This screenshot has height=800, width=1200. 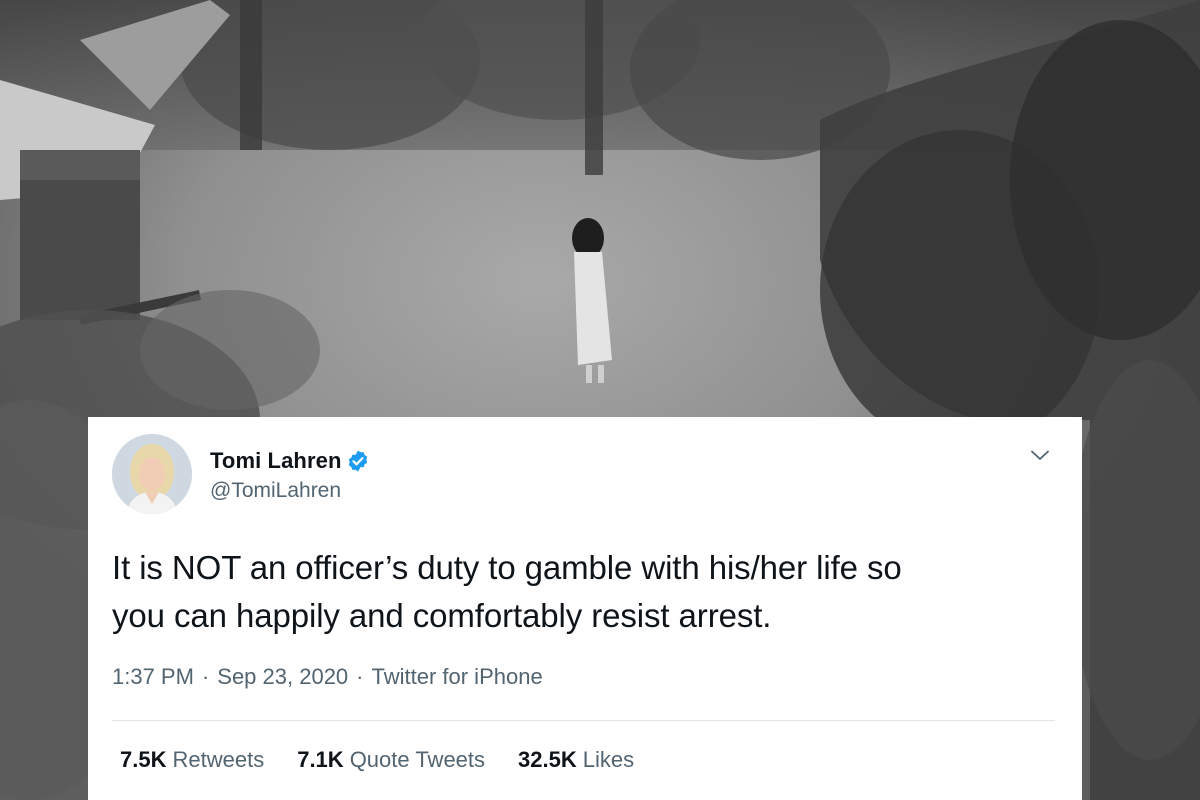 I want to click on likes-count: 32.5K, so click(x=547, y=759).